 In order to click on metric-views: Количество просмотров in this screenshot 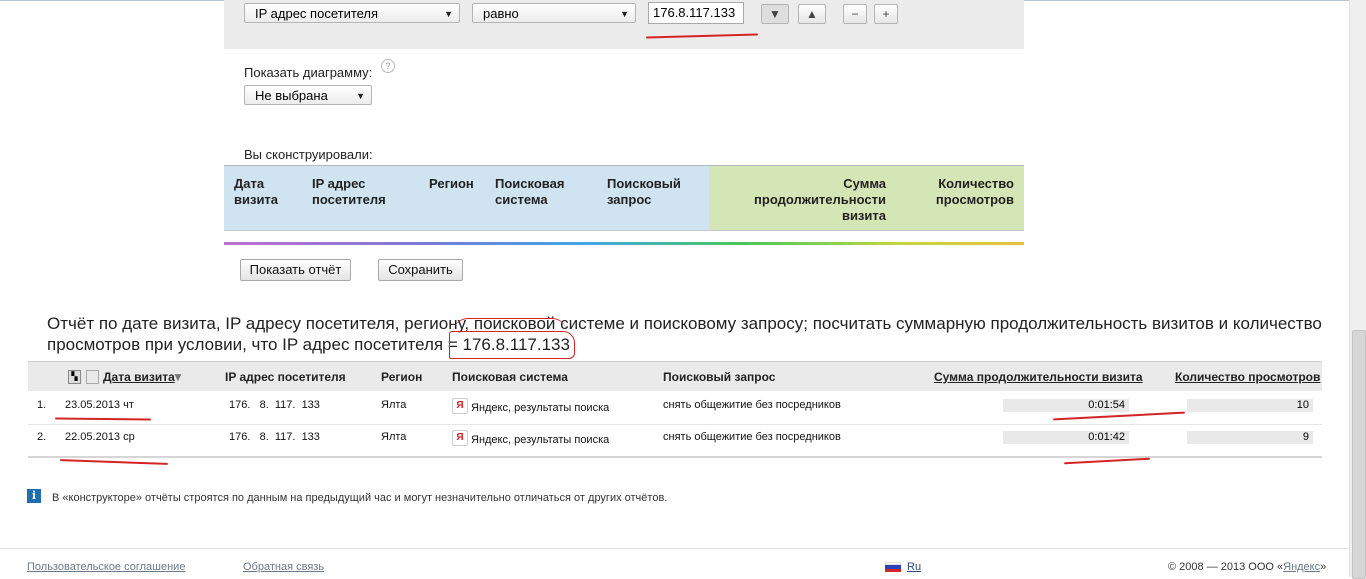, I will do `click(964, 192)`.